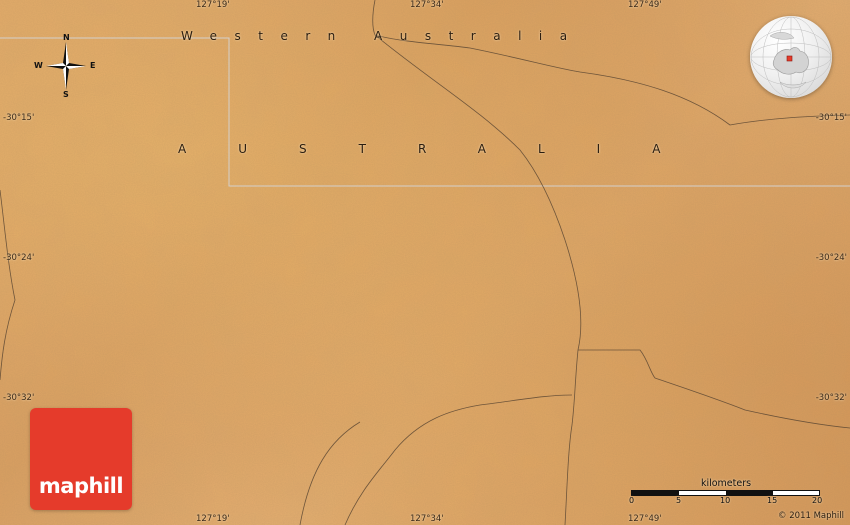 The image size is (850, 525). What do you see at coordinates (645, 5) in the screenshot?
I see `longitude-label-top-3: 127°49'` at bounding box center [645, 5].